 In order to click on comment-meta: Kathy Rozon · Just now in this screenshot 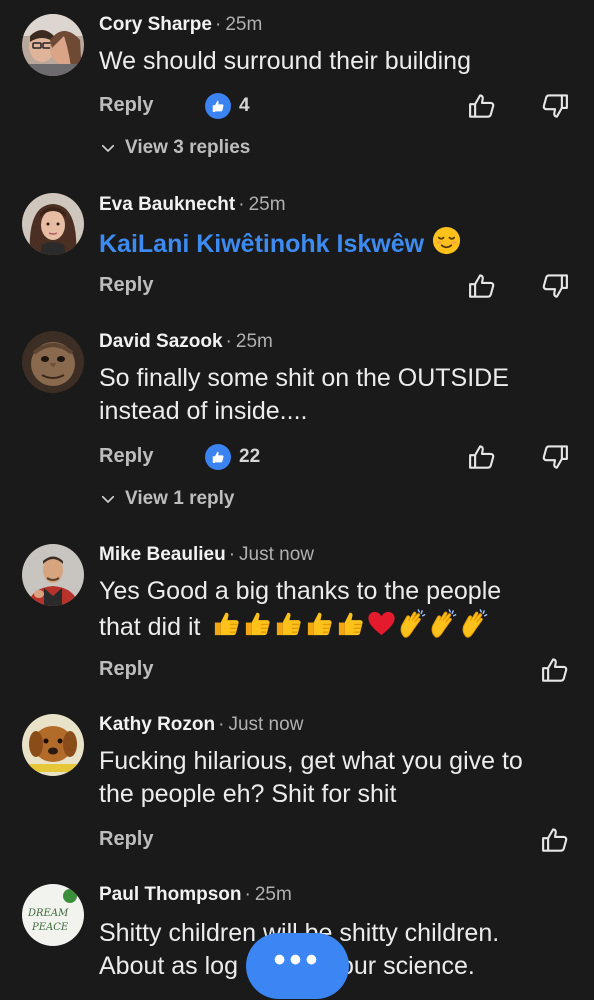, I will do `click(201, 724)`.